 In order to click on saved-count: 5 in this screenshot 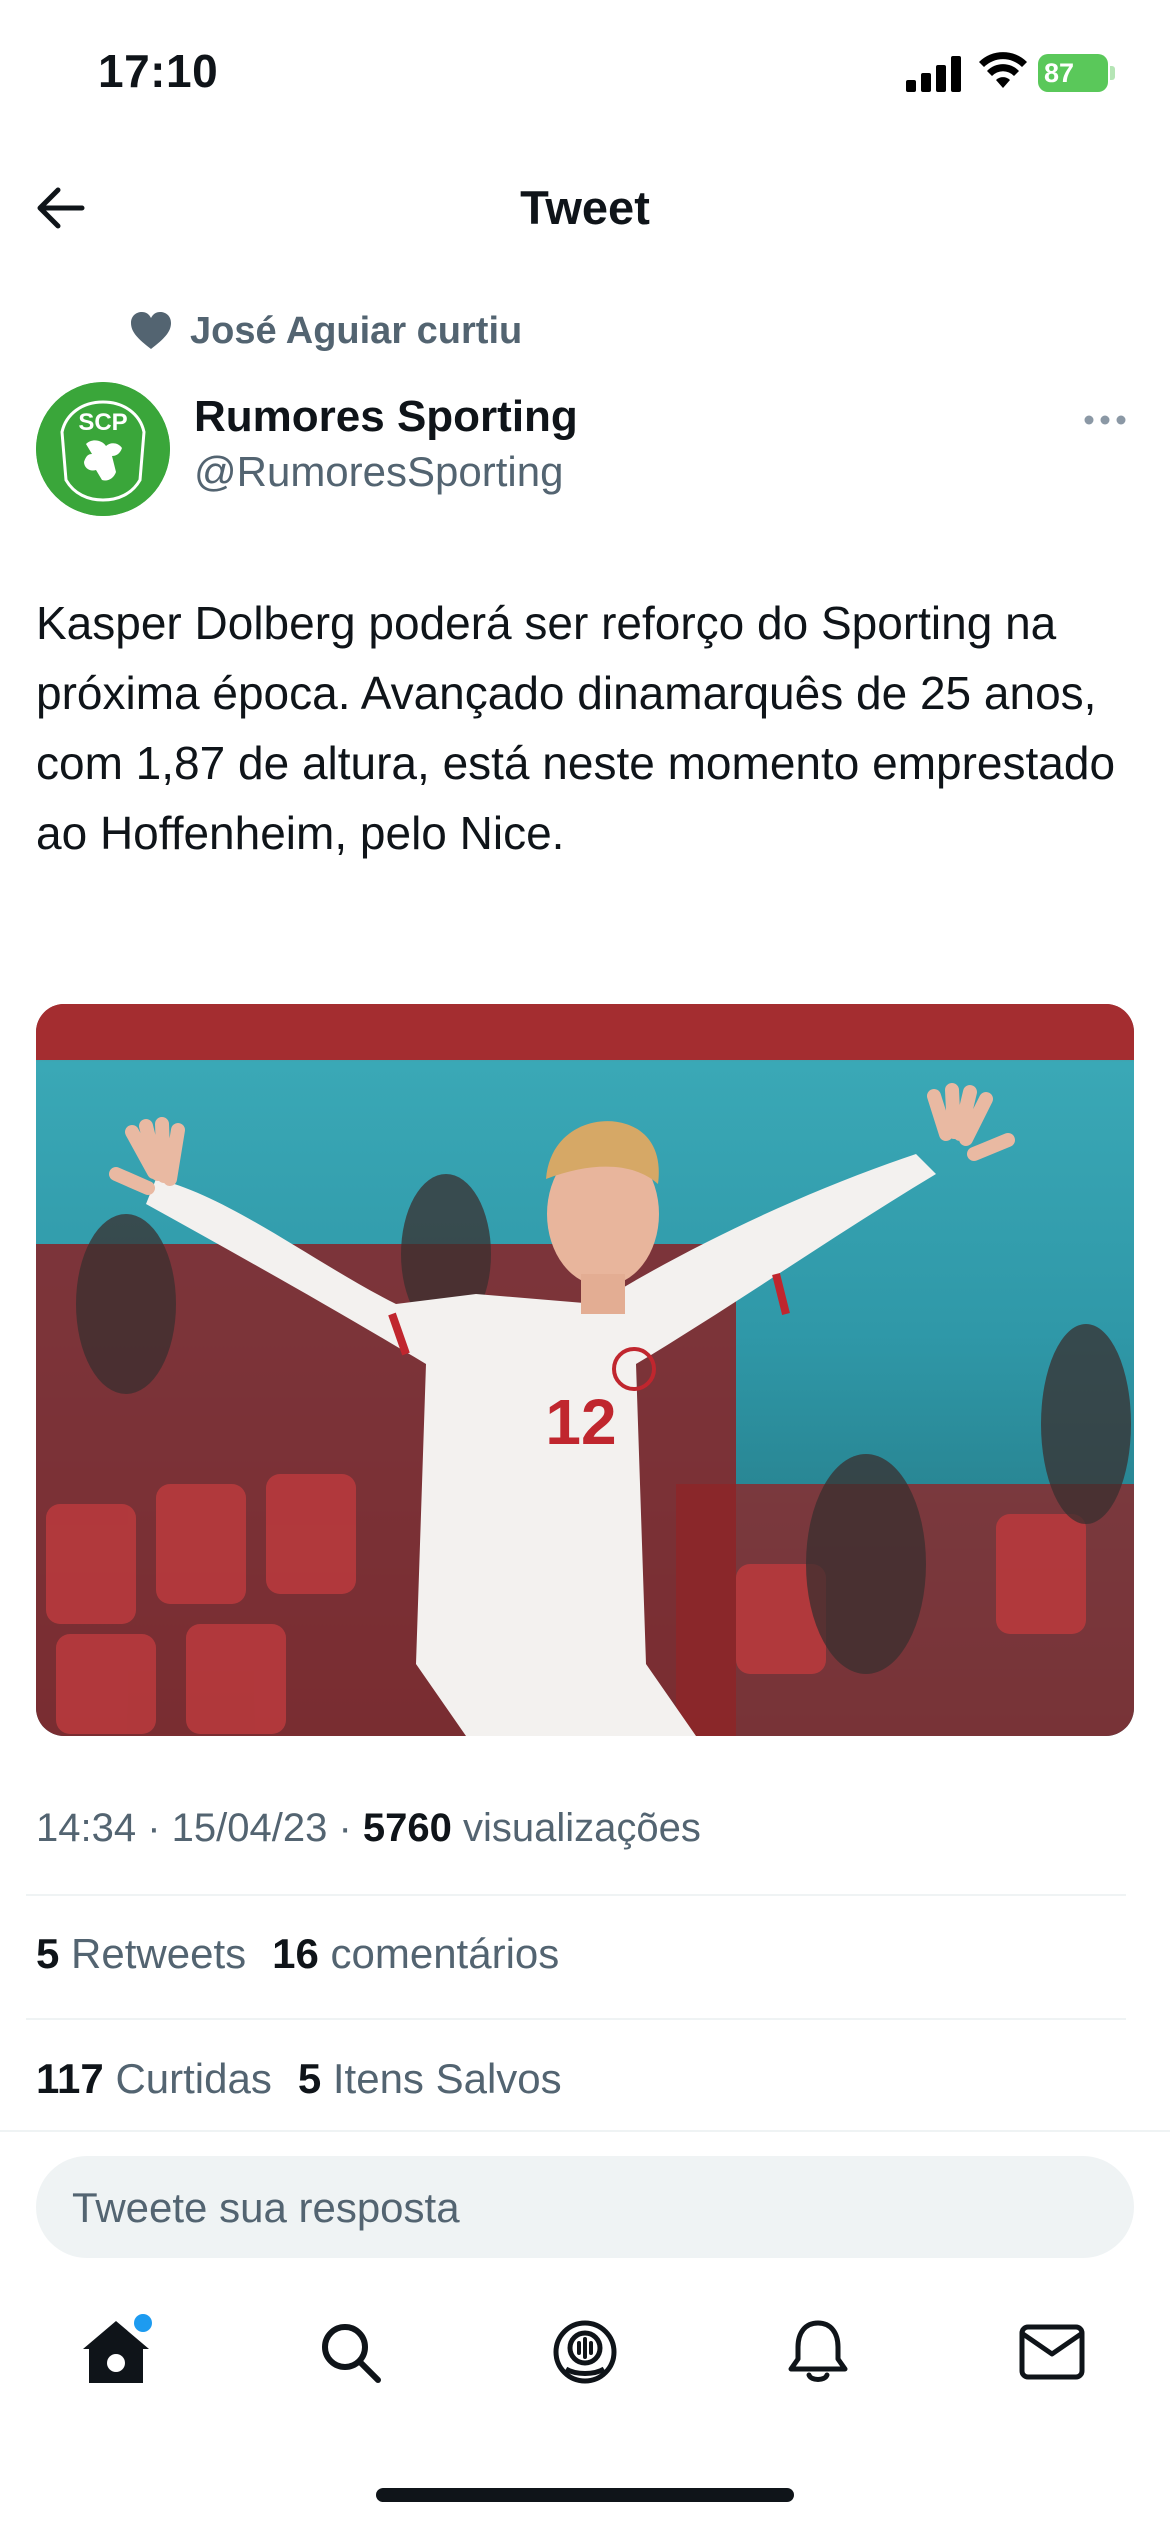, I will do `click(309, 2078)`.